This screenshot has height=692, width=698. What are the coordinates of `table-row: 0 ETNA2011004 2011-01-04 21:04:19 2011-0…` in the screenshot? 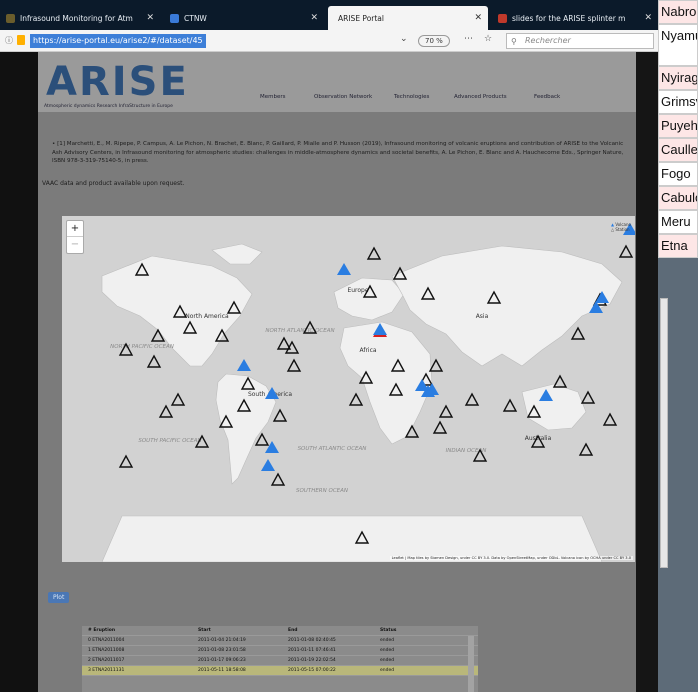 It's located at (280, 641).